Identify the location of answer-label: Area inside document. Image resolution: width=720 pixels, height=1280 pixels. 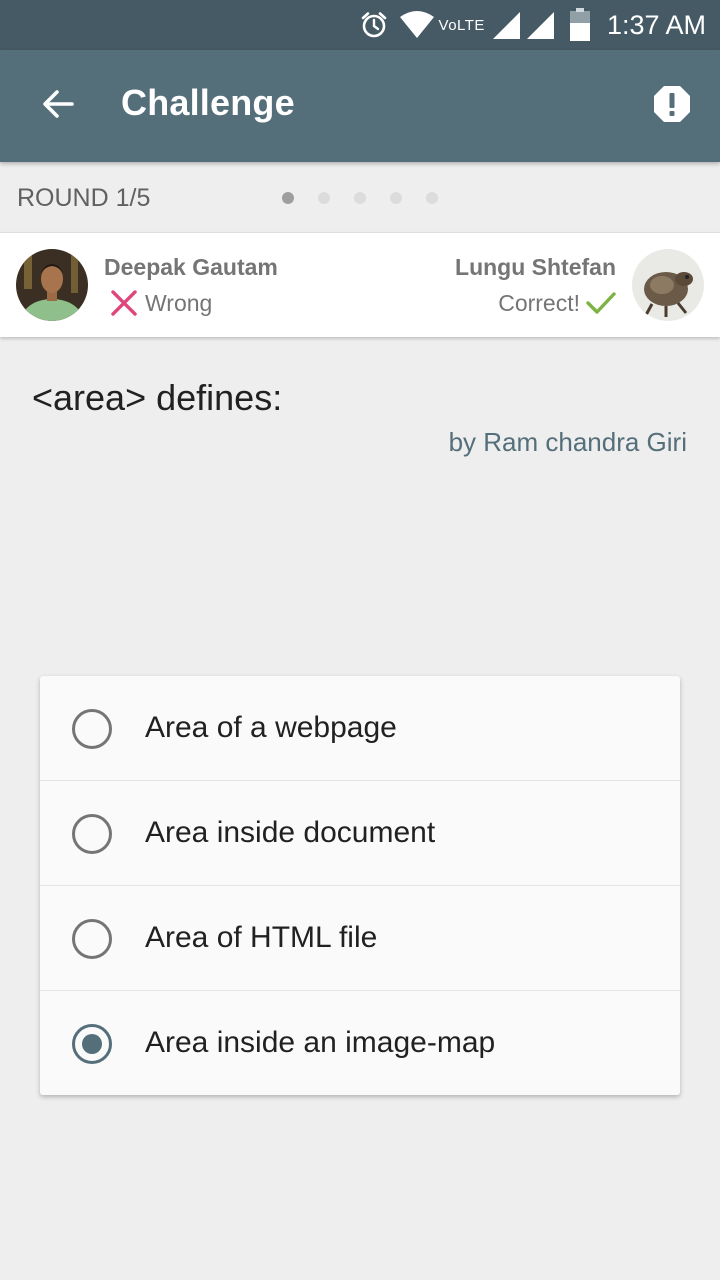
(290, 832).